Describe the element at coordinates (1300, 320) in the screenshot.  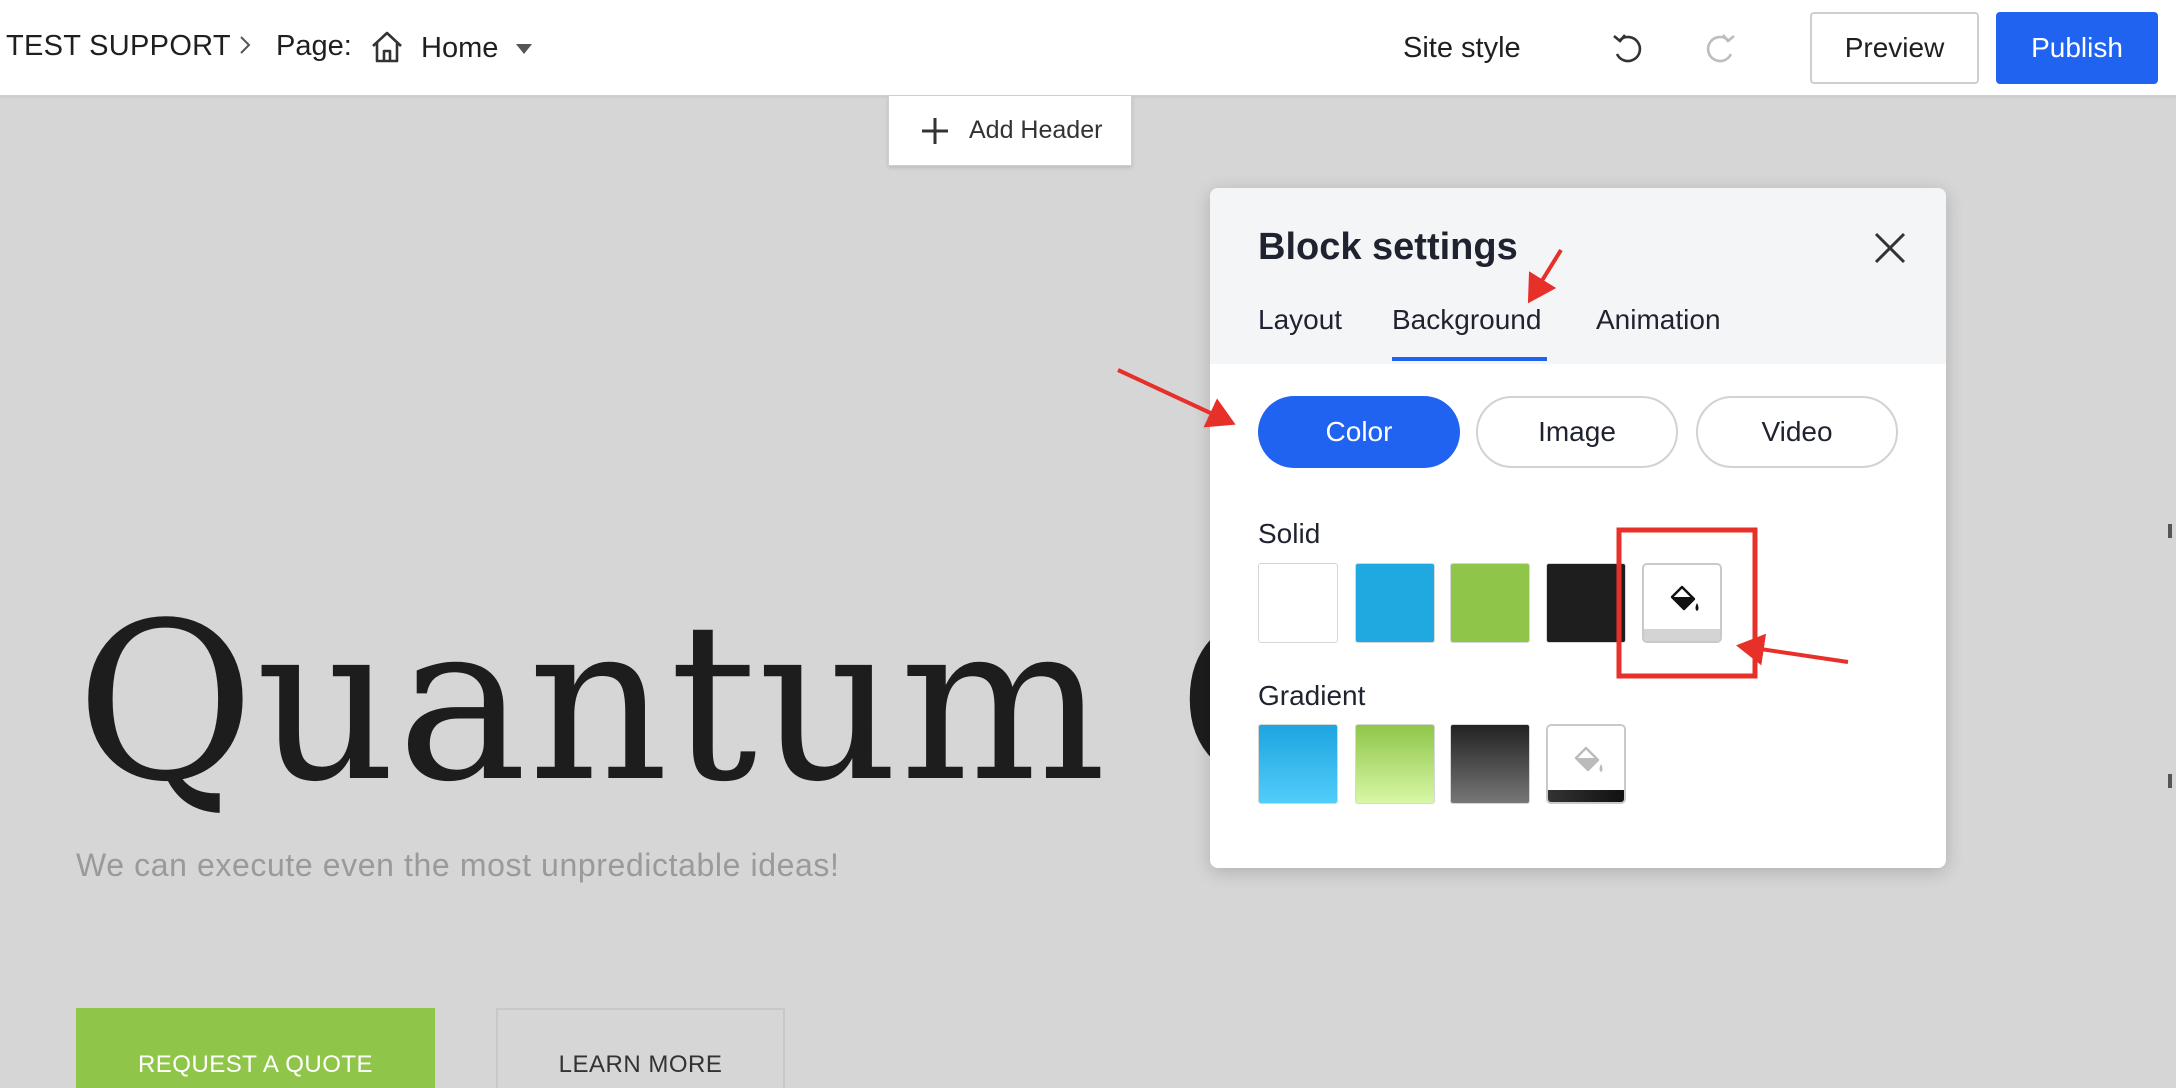
I see `tab-layout: Layout` at that location.